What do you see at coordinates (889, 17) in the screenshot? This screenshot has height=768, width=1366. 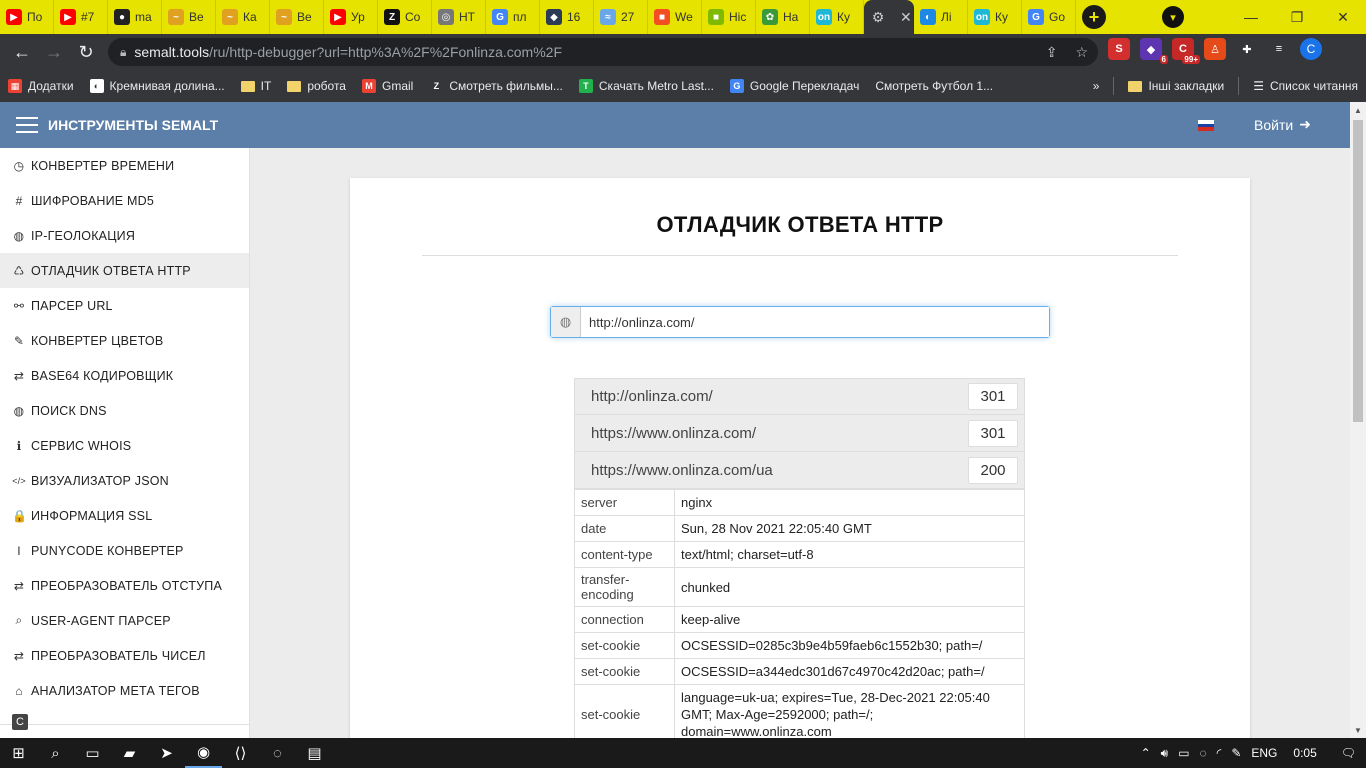 I see `browser-tab: ⚙ ✕` at bounding box center [889, 17].